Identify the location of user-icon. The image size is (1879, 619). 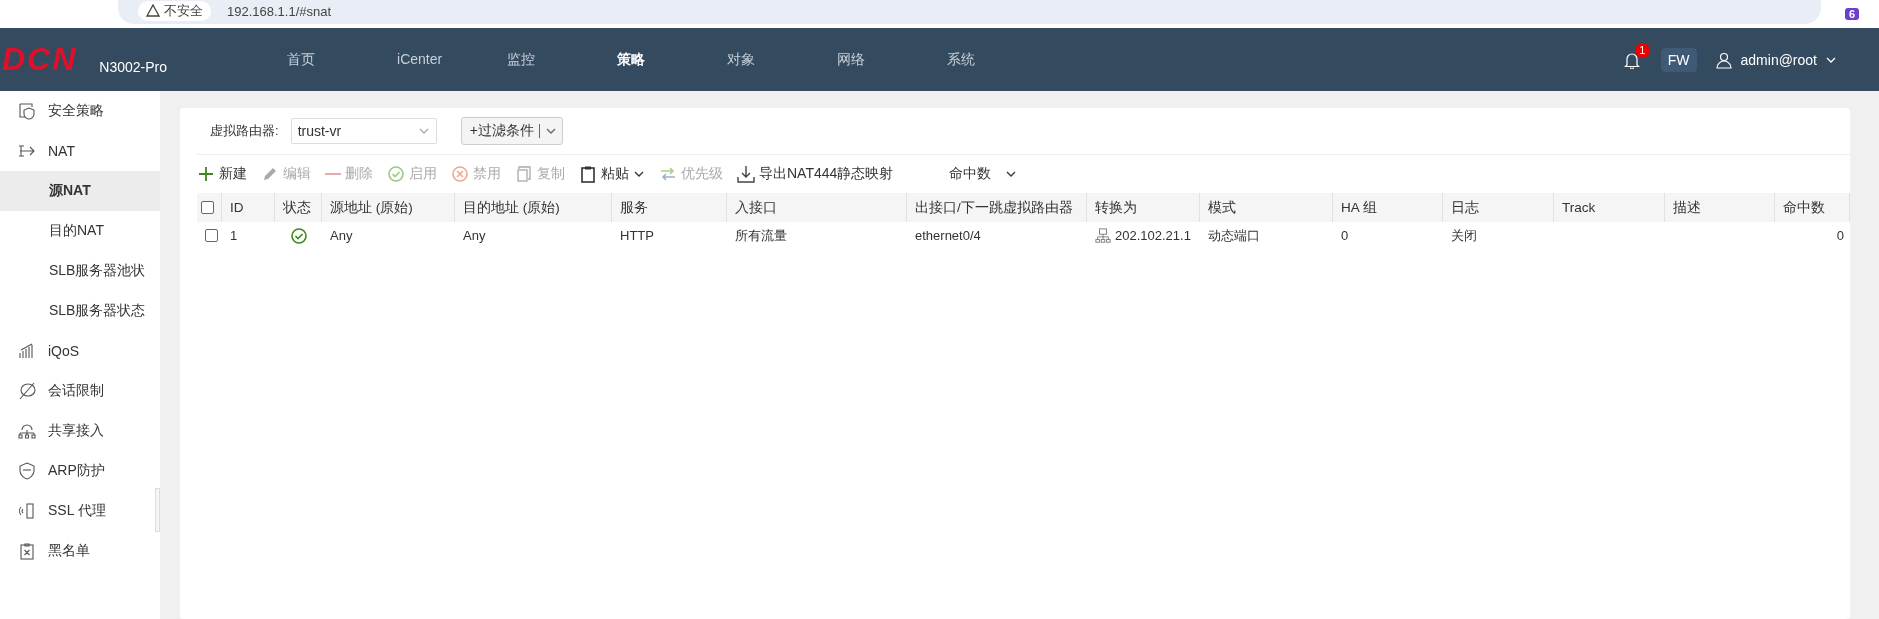
(1723, 59).